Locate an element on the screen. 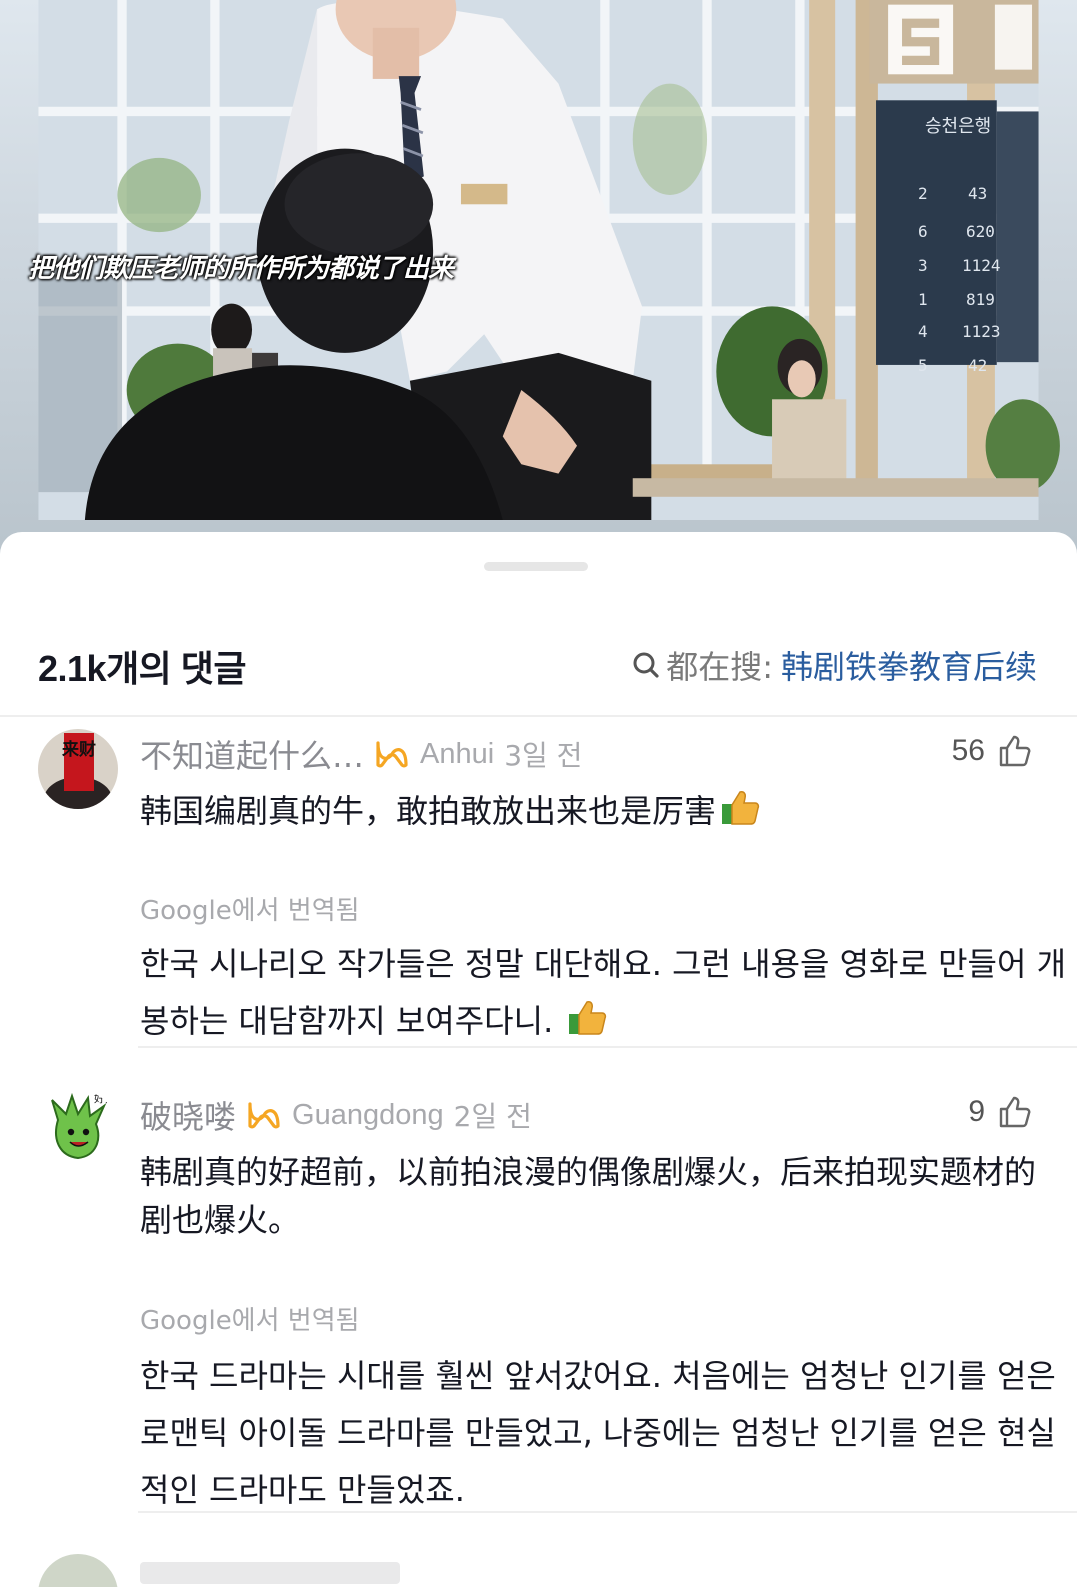  header-divider is located at coordinates (538, 716).